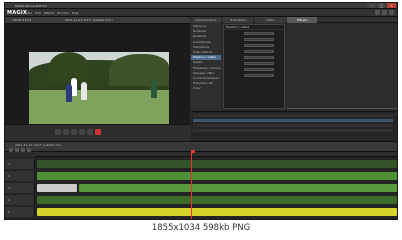  What do you see at coordinates (293, 120) in the screenshot?
I see `keyframe-row-selected` at bounding box center [293, 120].